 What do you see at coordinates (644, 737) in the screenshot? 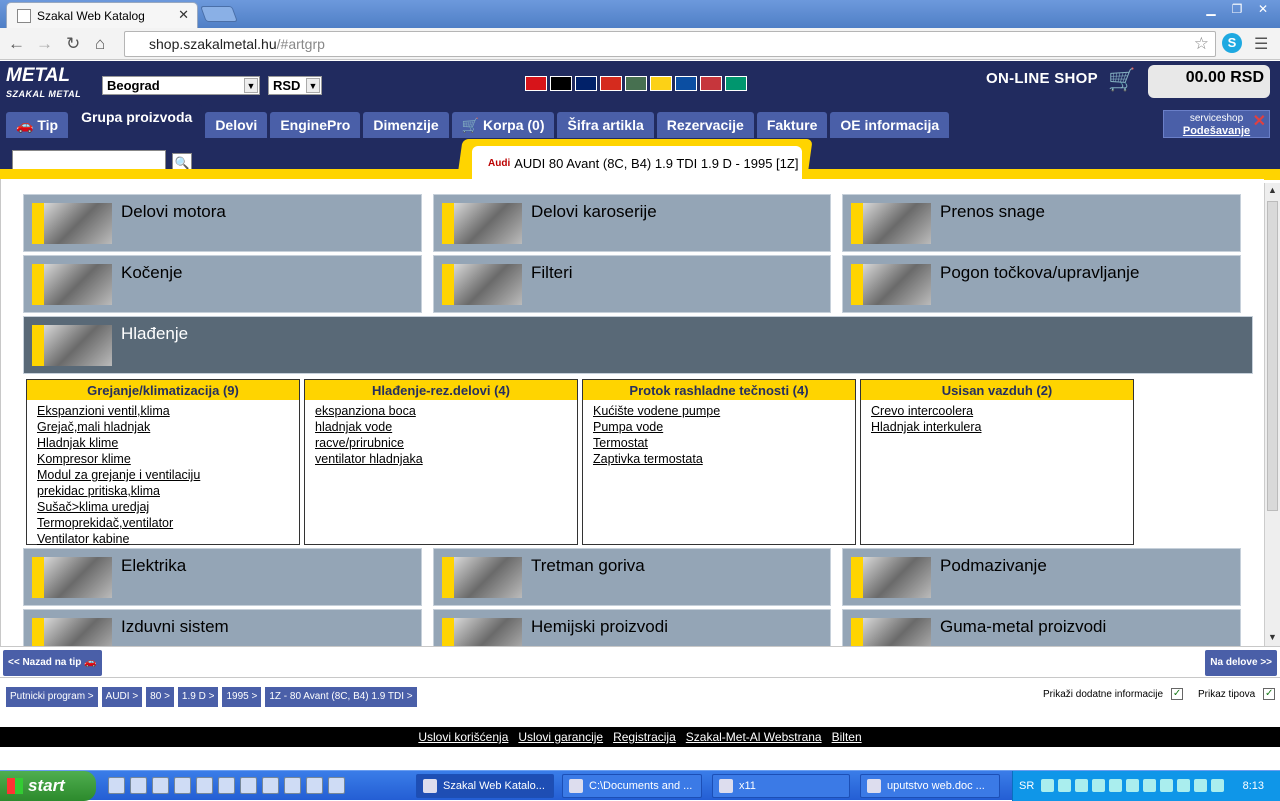
I see `footer-link: Registracija` at bounding box center [644, 737].